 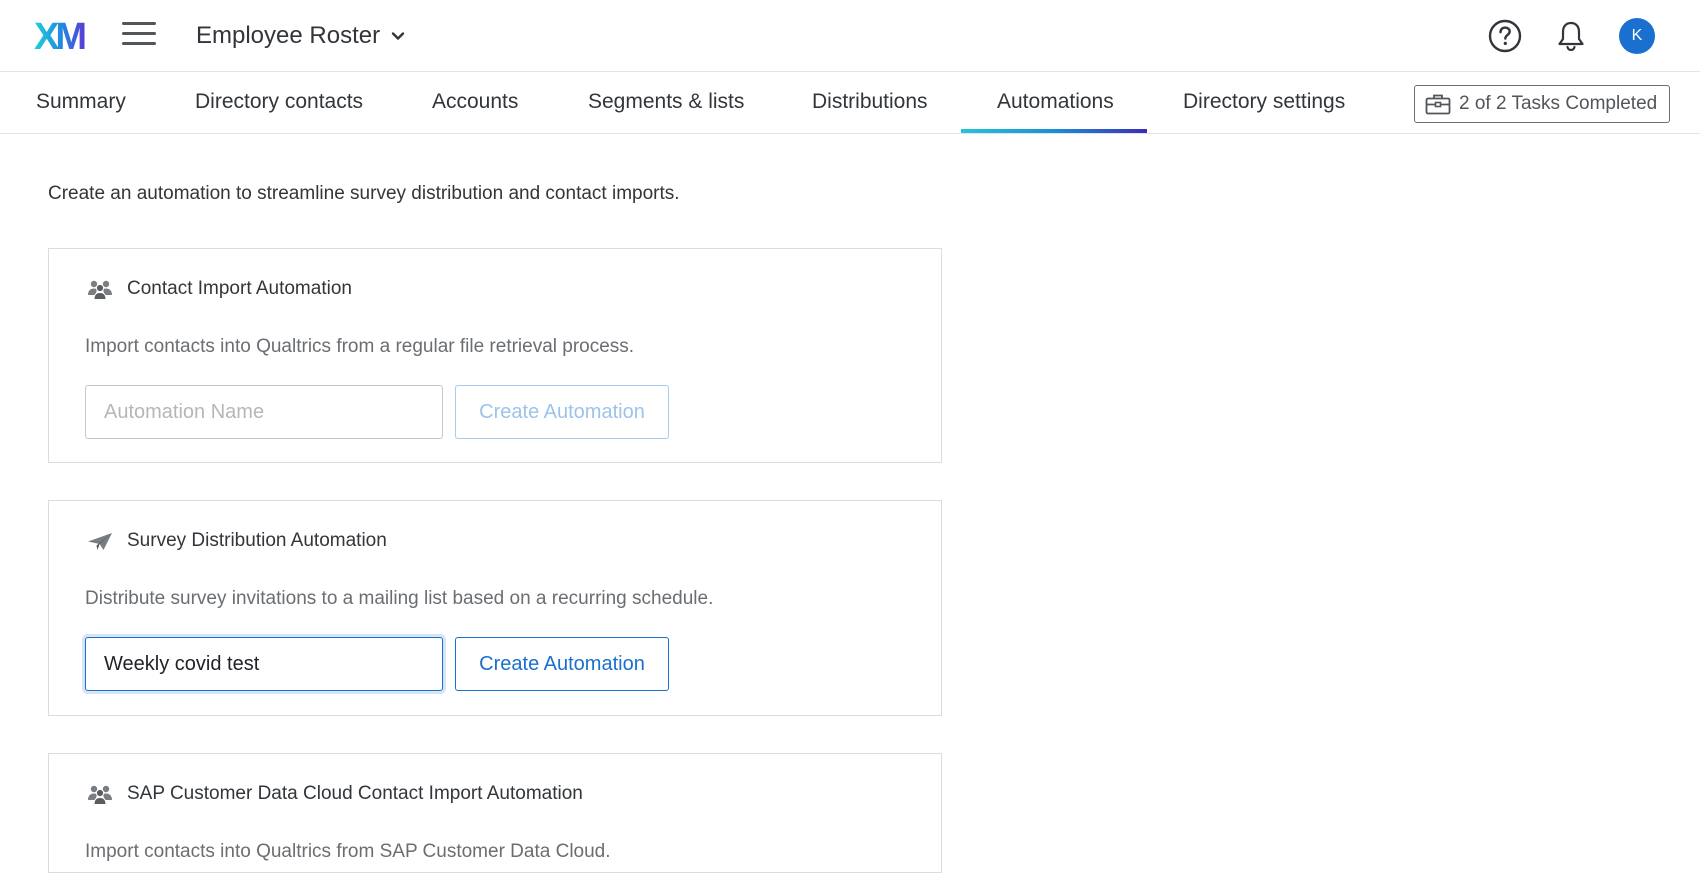 I want to click on tasks-completed-button: 2 of 2 Tasks Completed, so click(x=1542, y=104).